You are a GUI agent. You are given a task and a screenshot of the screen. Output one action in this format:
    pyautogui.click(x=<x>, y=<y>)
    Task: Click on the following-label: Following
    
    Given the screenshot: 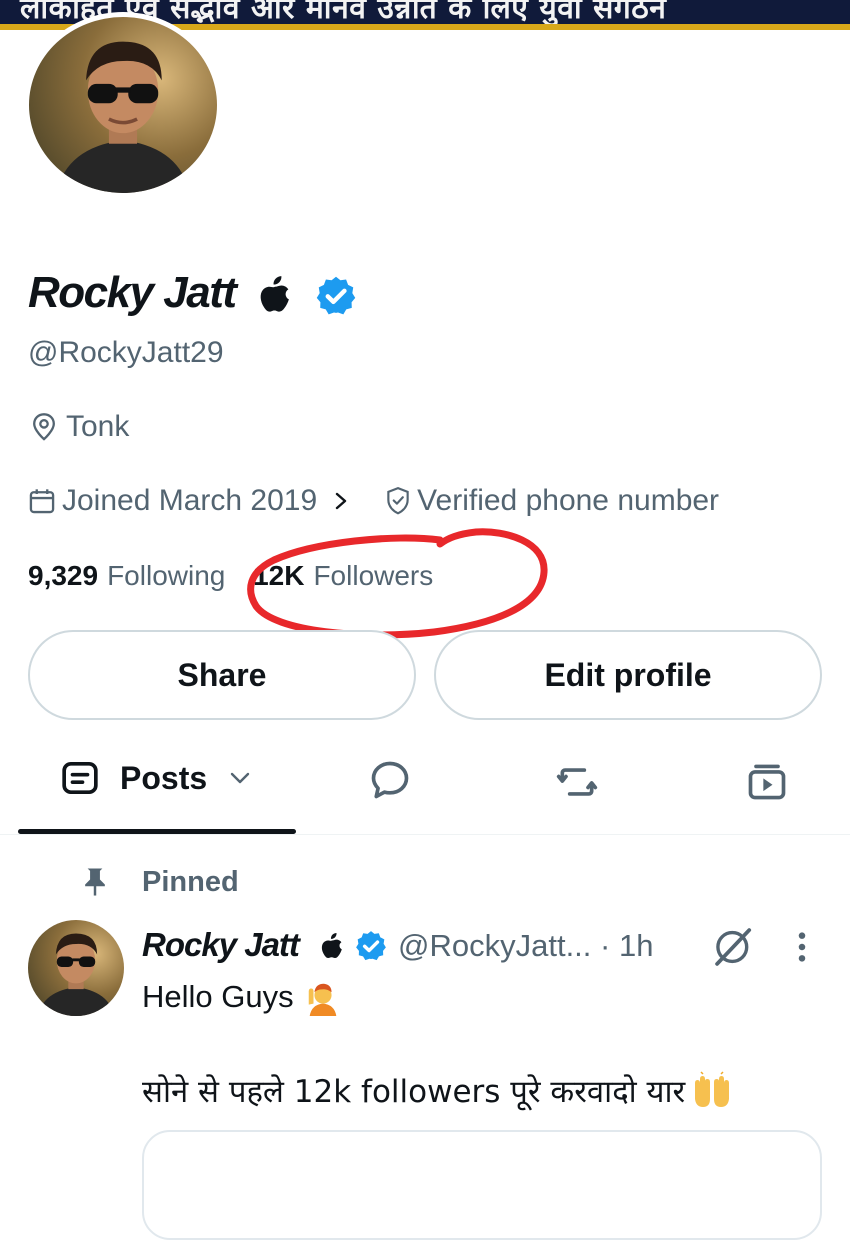 What is the action you would take?
    pyautogui.click(x=166, y=575)
    